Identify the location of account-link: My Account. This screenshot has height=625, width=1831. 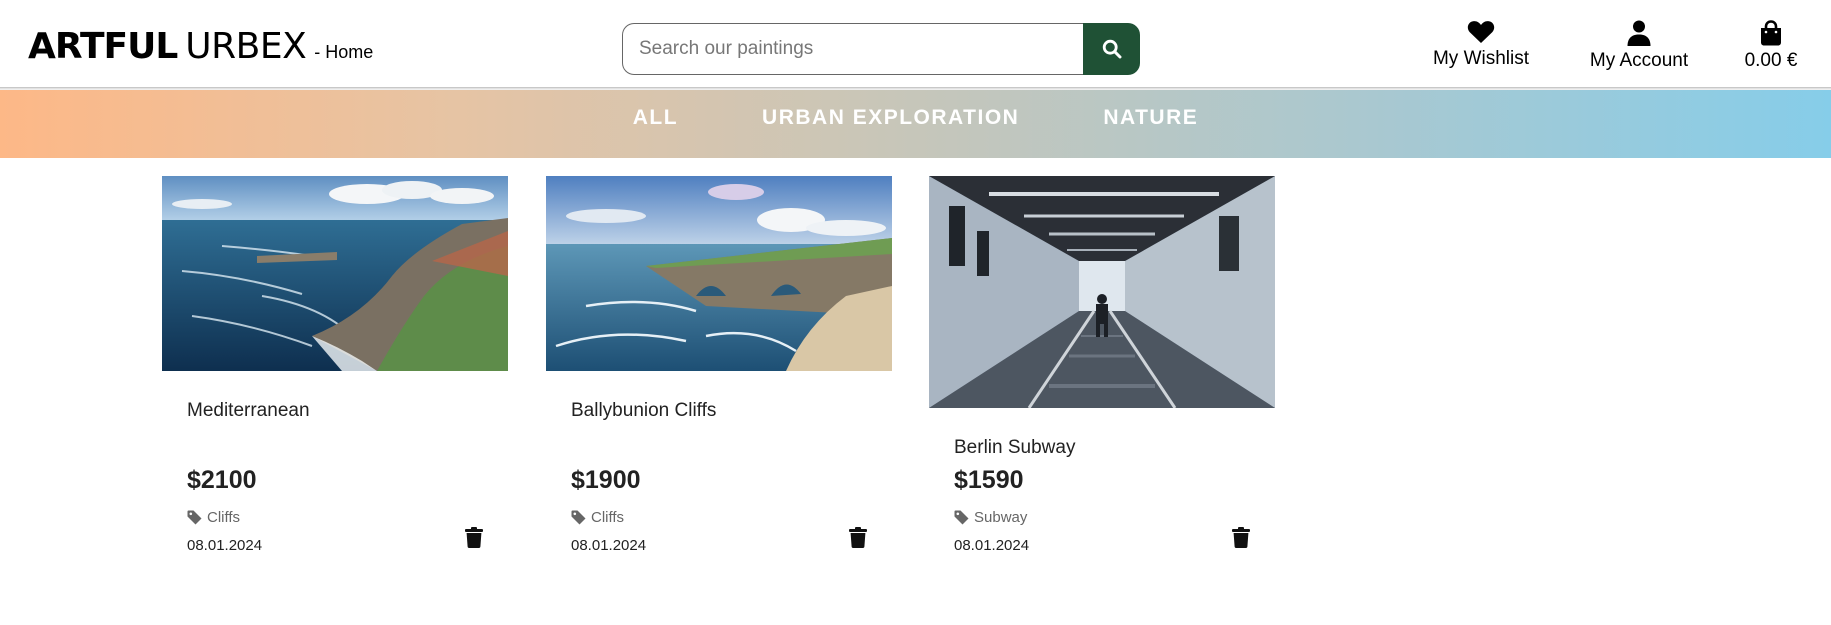
(1639, 46).